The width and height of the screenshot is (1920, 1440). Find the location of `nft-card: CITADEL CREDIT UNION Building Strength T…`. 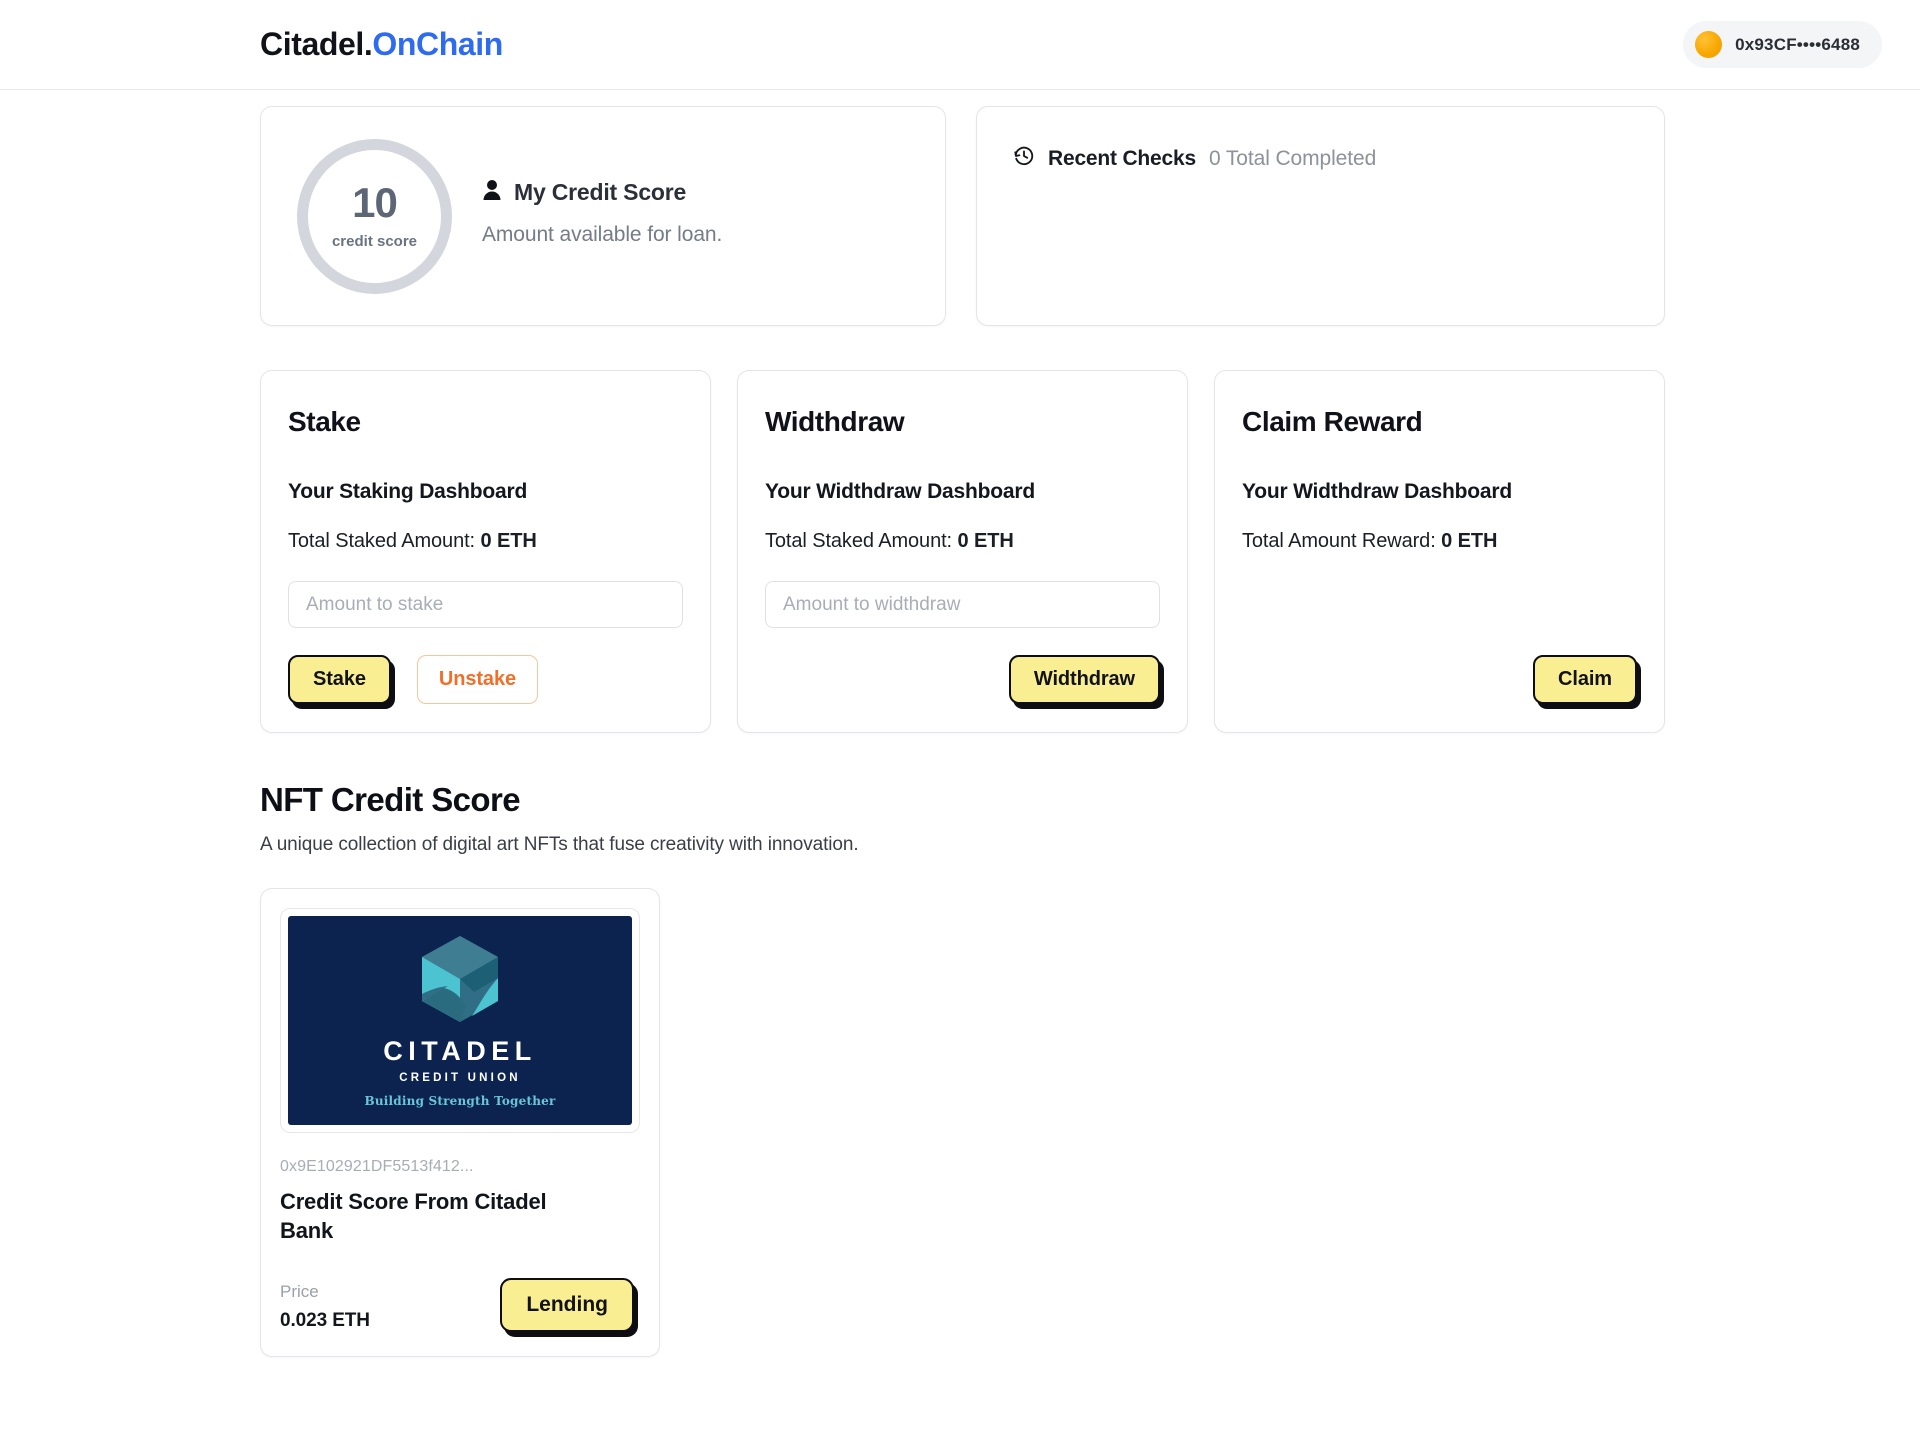

nft-card: CITADEL CREDIT UNION Building Strength T… is located at coordinates (460, 1123).